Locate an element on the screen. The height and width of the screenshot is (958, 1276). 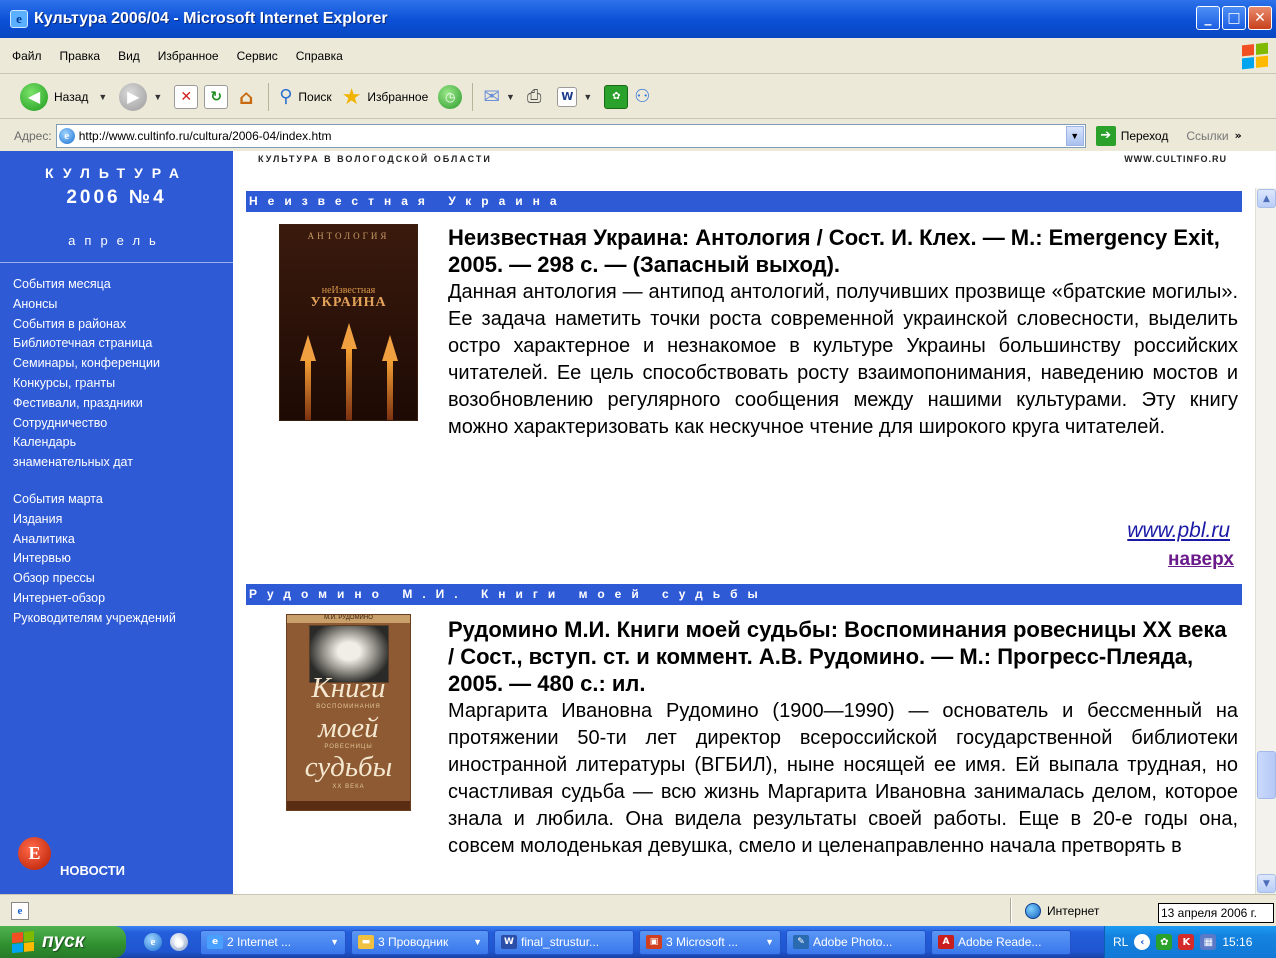
edit-word-icon: W is located at coordinates (567, 96).